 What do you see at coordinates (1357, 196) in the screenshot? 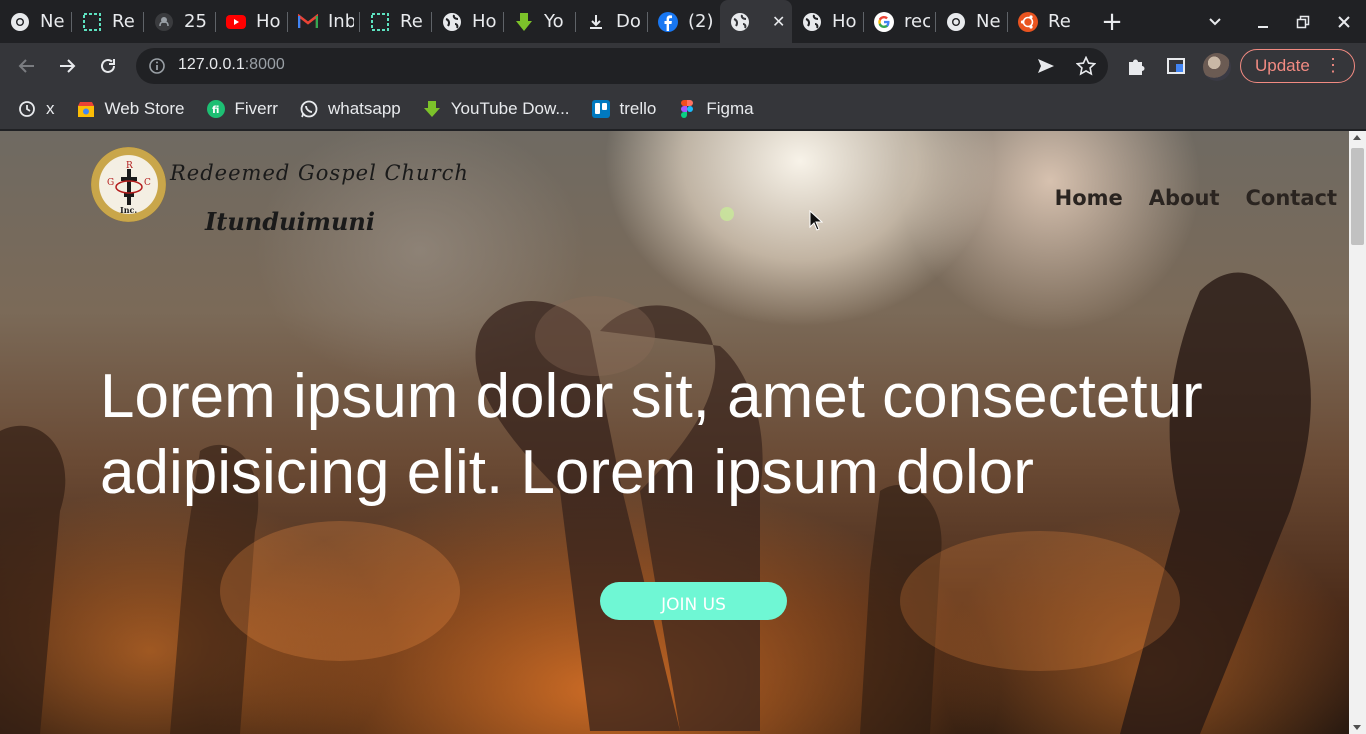
I see `scrollbar-thumb` at bounding box center [1357, 196].